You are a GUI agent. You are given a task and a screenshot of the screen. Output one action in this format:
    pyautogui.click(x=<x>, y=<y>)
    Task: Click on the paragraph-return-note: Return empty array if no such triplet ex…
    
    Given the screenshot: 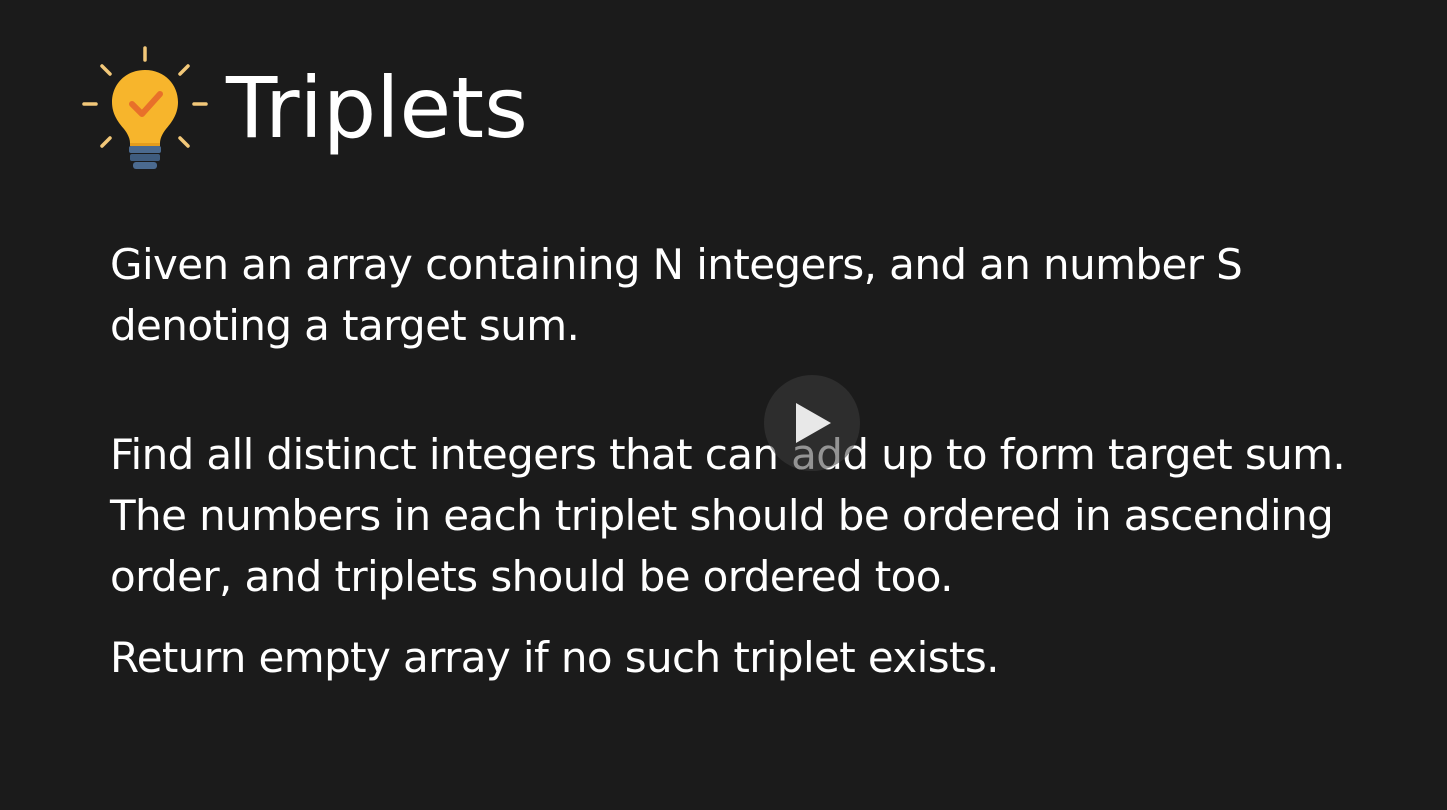 What is the action you would take?
    pyautogui.click(x=555, y=657)
    